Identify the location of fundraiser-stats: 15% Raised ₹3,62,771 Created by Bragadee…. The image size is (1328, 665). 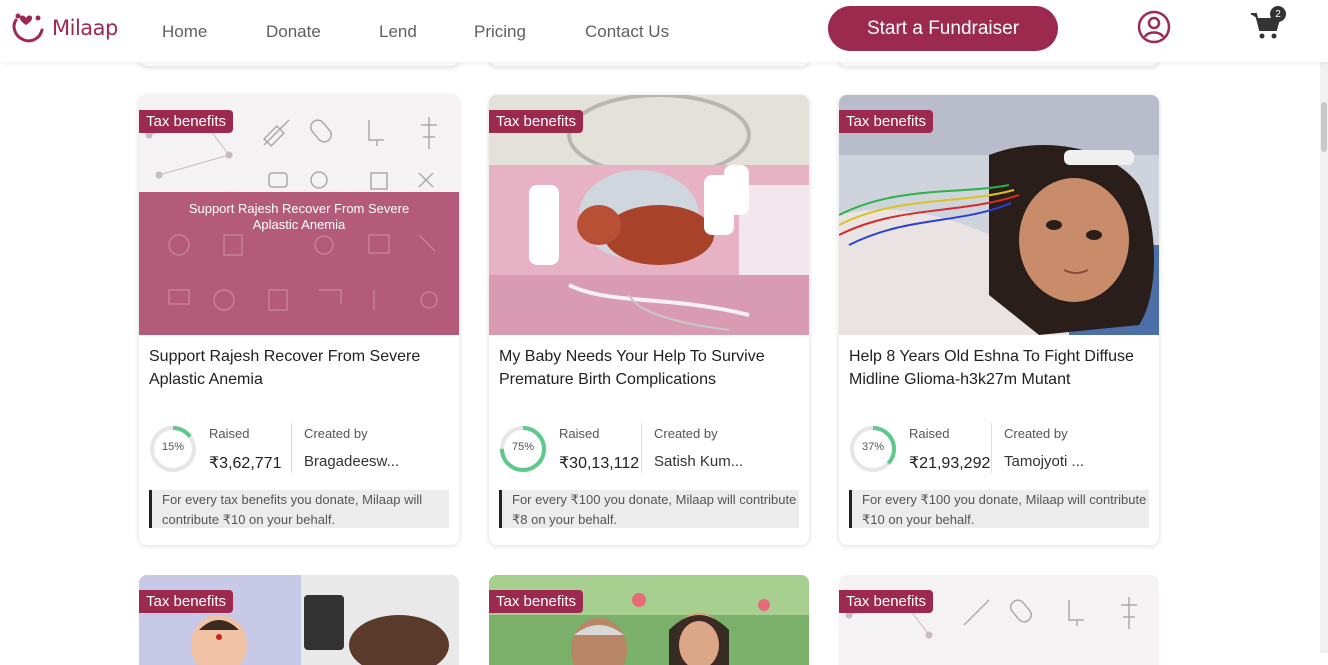
(301, 450).